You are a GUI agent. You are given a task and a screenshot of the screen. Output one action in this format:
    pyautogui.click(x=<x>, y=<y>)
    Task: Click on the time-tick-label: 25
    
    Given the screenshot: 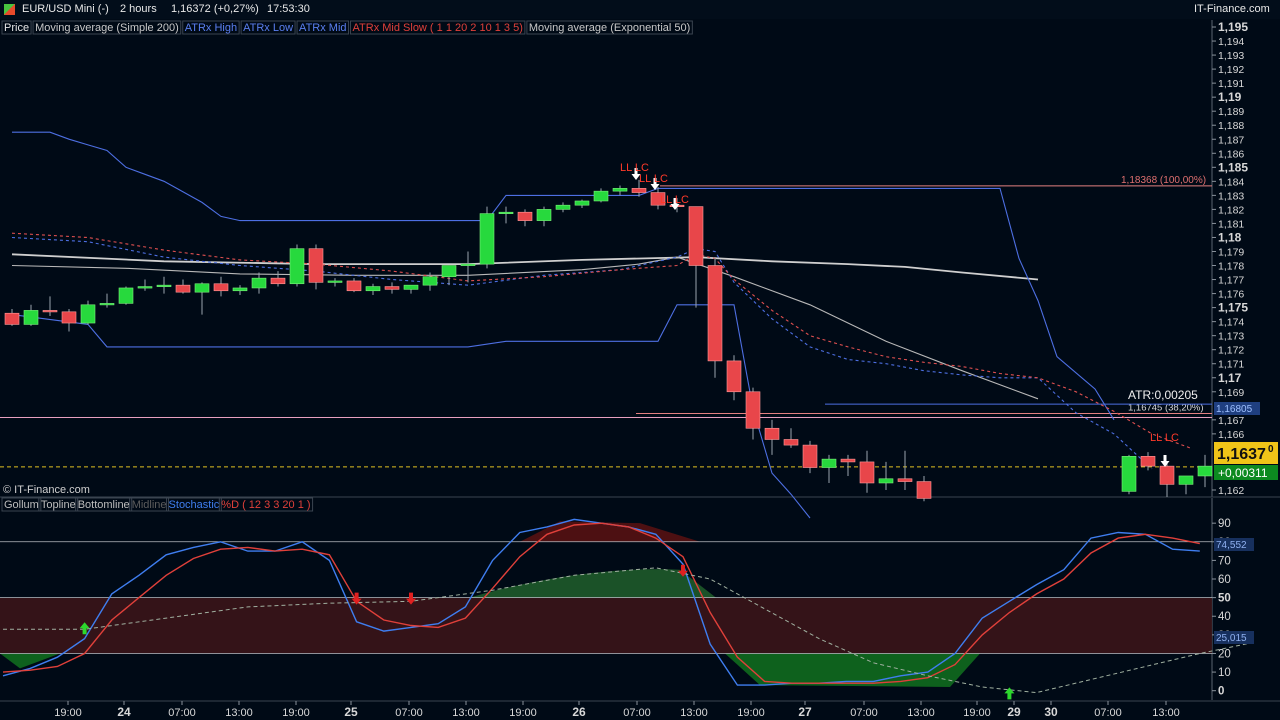 What is the action you would take?
    pyautogui.click(x=351, y=712)
    